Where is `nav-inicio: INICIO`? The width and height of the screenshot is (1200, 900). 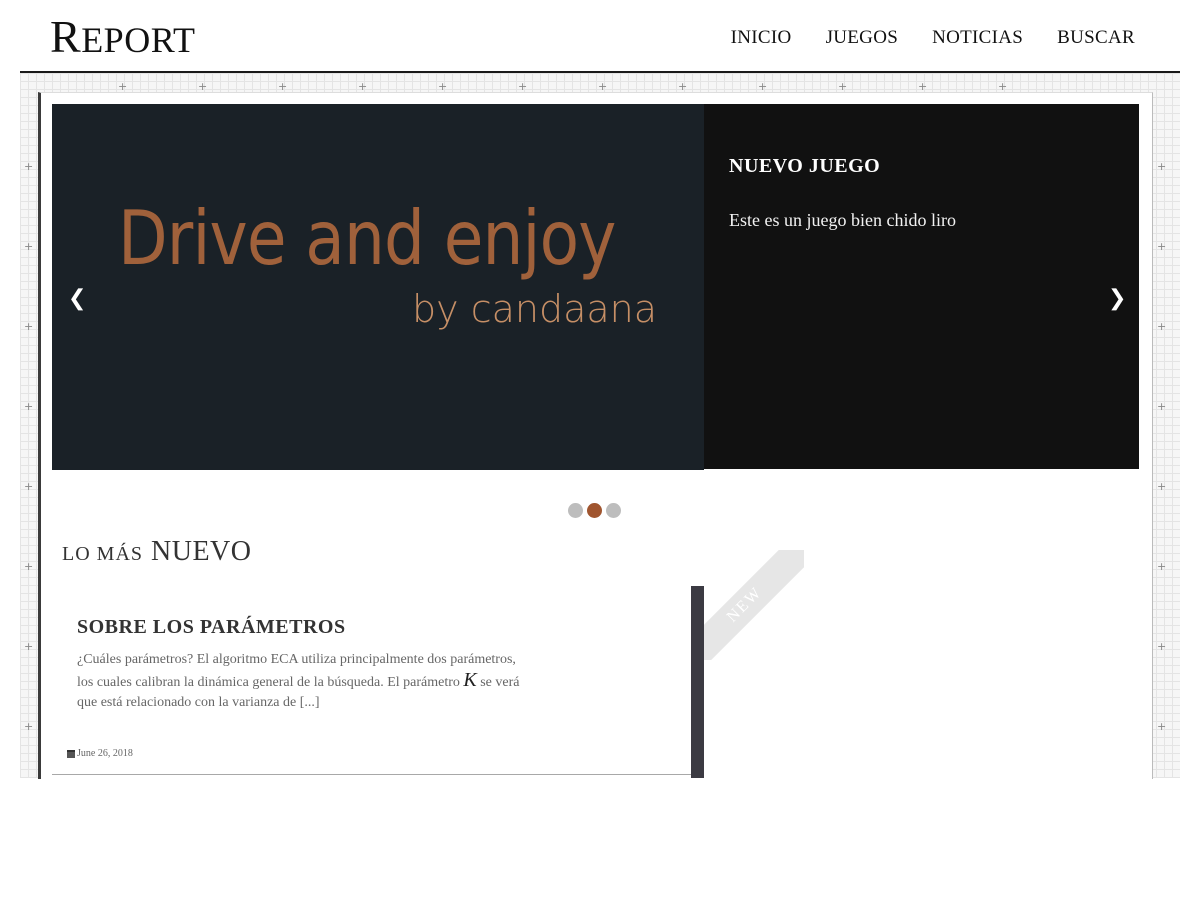 nav-inicio: INICIO is located at coordinates (761, 38).